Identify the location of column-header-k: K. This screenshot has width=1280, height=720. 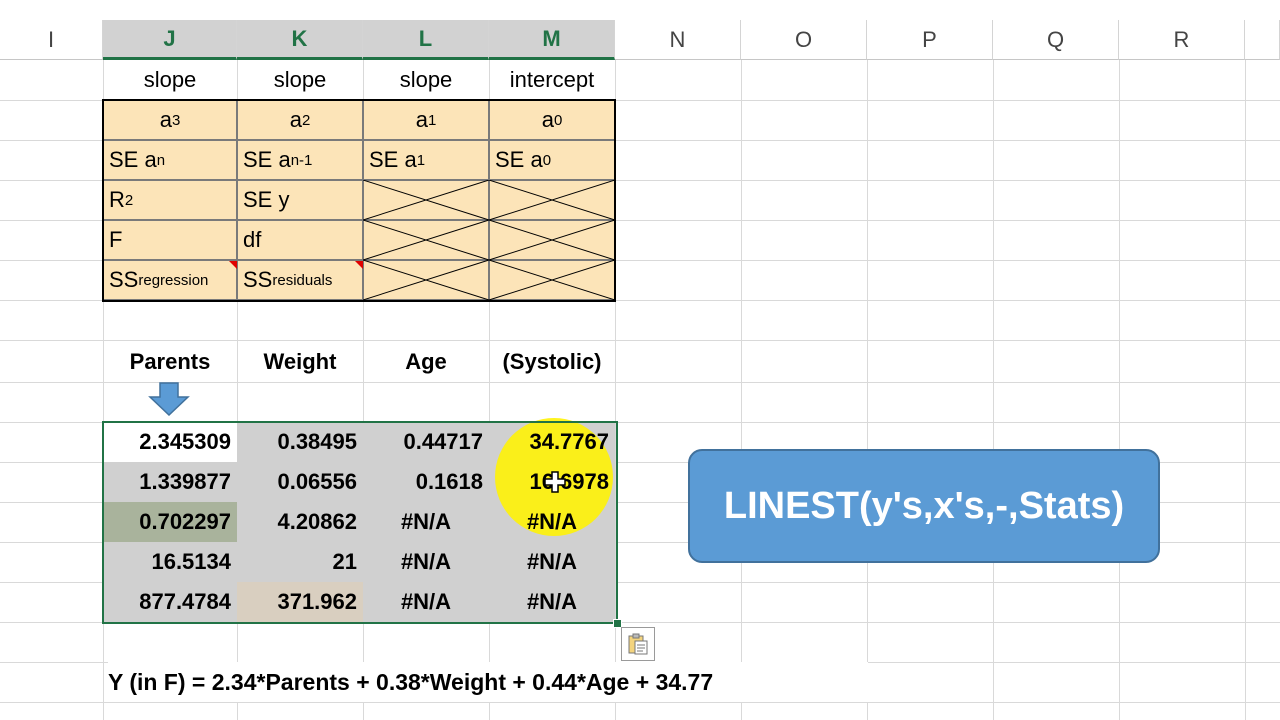
(300, 40).